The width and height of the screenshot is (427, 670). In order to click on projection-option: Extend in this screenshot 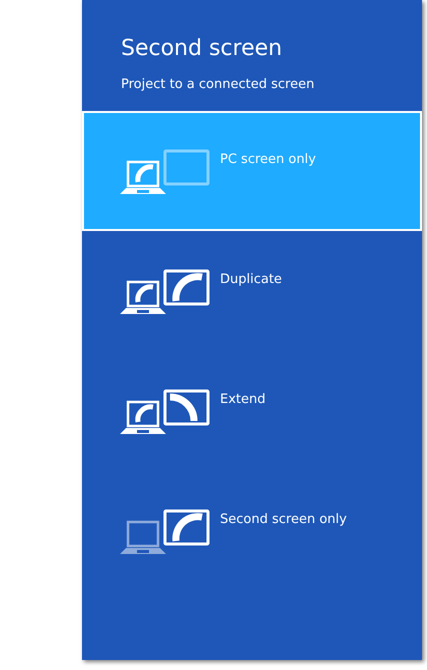, I will do `click(252, 411)`.